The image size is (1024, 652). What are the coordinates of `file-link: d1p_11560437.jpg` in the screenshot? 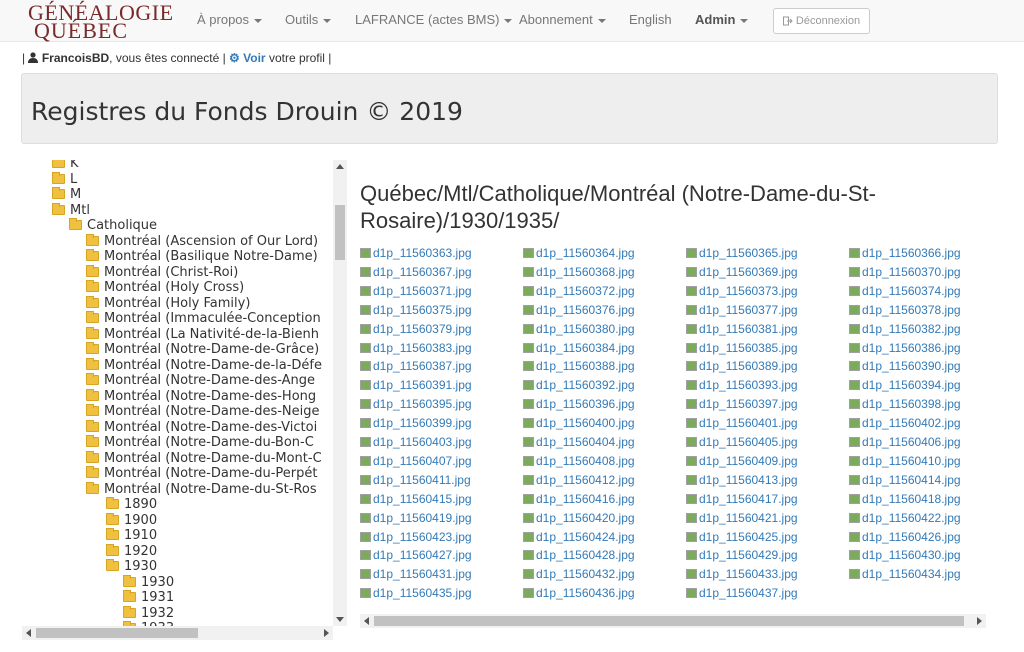 It's located at (748, 593).